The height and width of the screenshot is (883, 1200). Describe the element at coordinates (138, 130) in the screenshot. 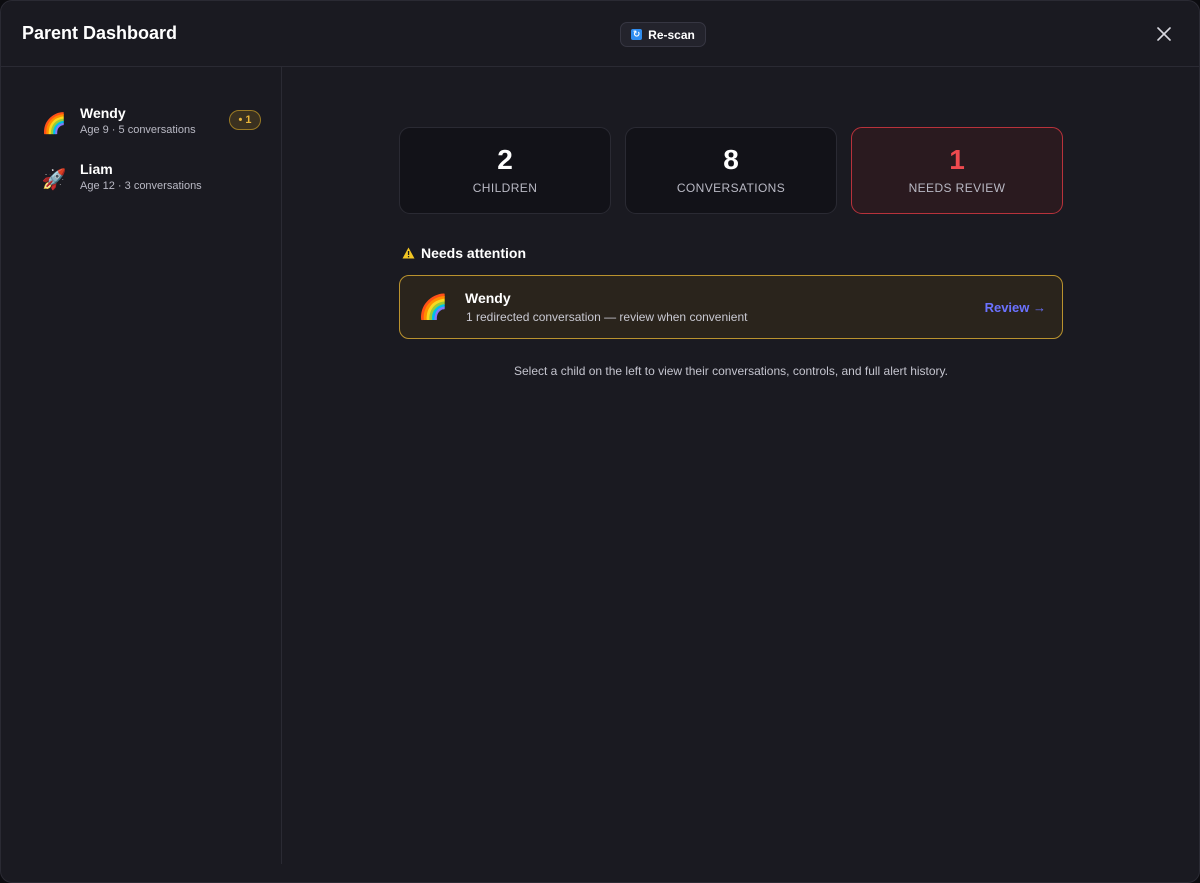

I see `child-meta: Age 9 · 5 conversations` at that location.